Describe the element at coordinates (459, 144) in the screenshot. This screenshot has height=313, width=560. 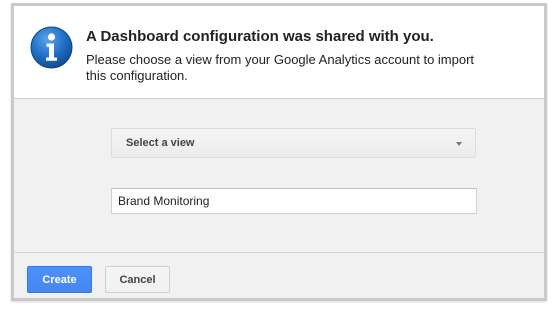
I see `chevron-down-icon` at that location.